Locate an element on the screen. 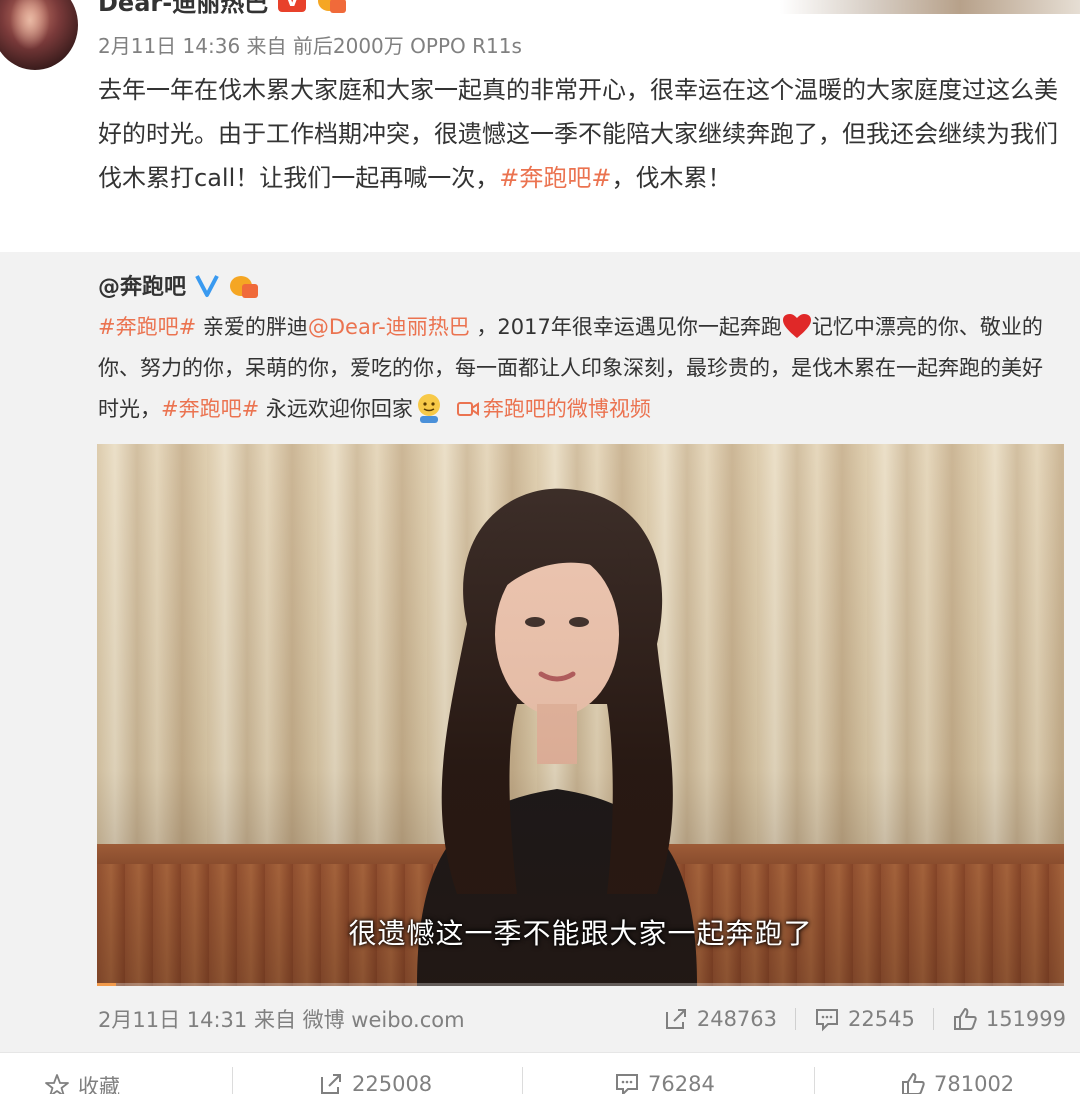 This screenshot has height=1094, width=1080. favorite-label: 收藏 is located at coordinates (99, 1084).